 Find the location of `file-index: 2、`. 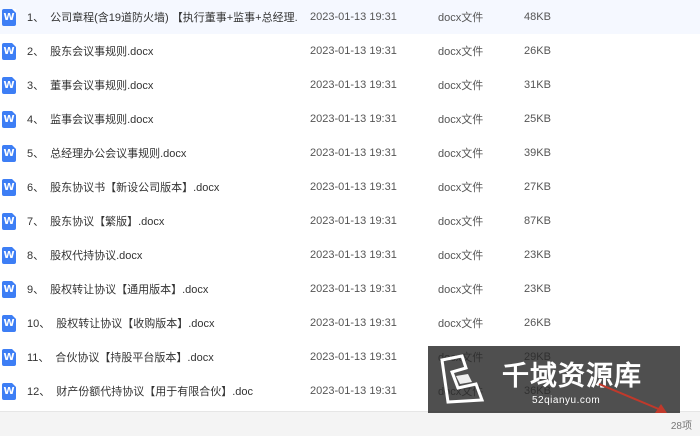

file-index: 2、 is located at coordinates (36, 52).